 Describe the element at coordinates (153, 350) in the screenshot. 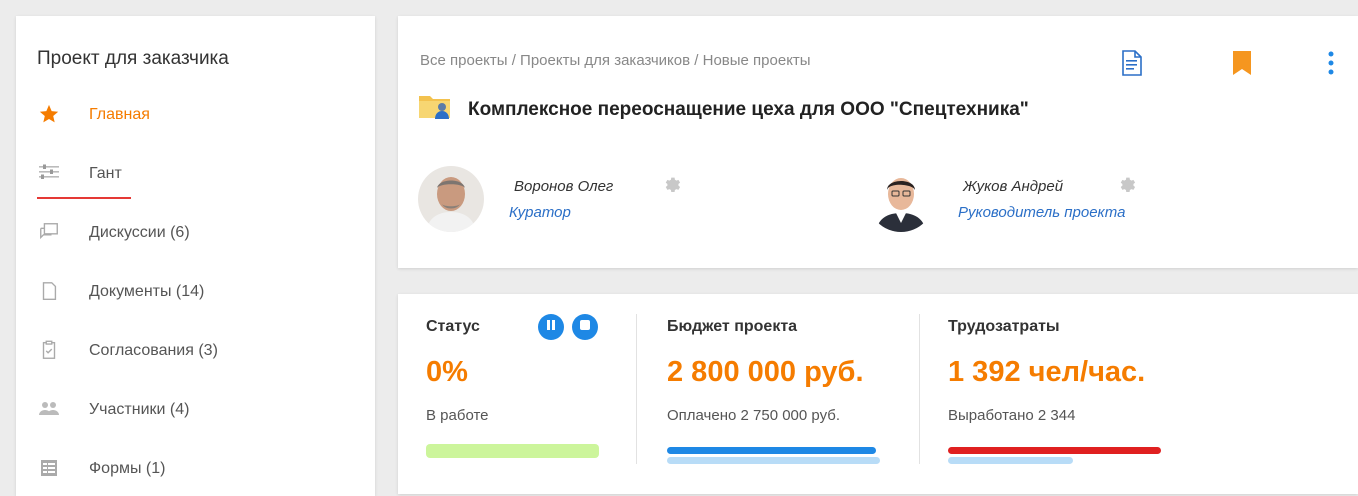

I see `sidebar-item-label: Согласования (3)` at that location.